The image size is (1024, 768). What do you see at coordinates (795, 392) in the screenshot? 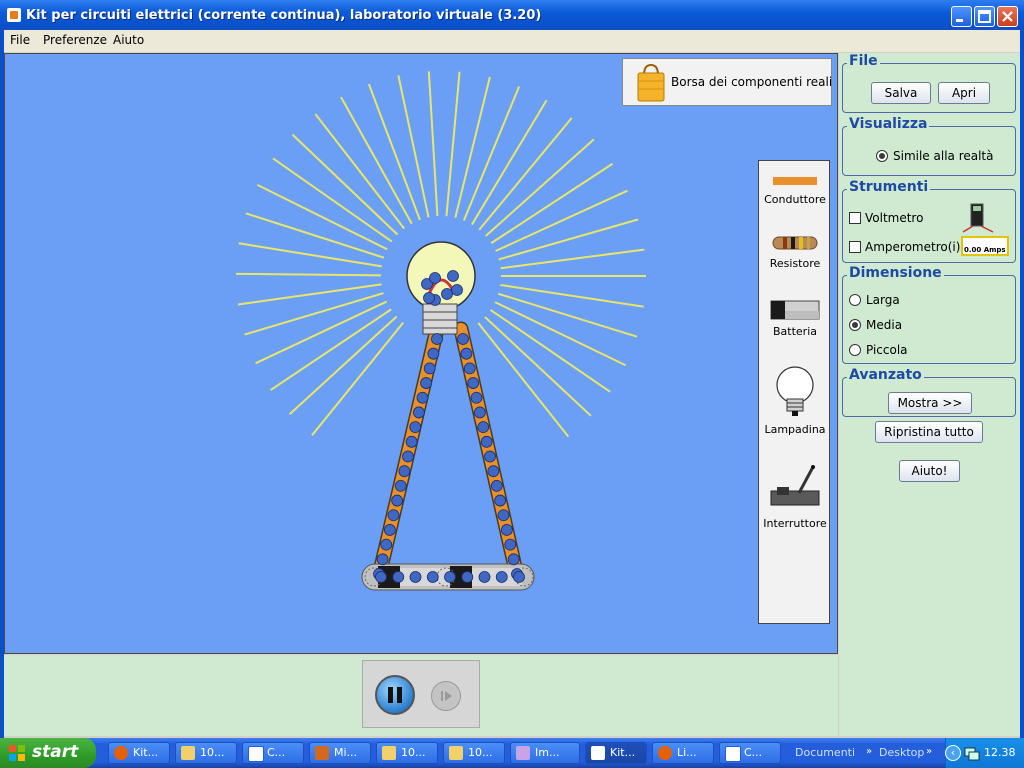
I see `bulb-component-icon` at bounding box center [795, 392].